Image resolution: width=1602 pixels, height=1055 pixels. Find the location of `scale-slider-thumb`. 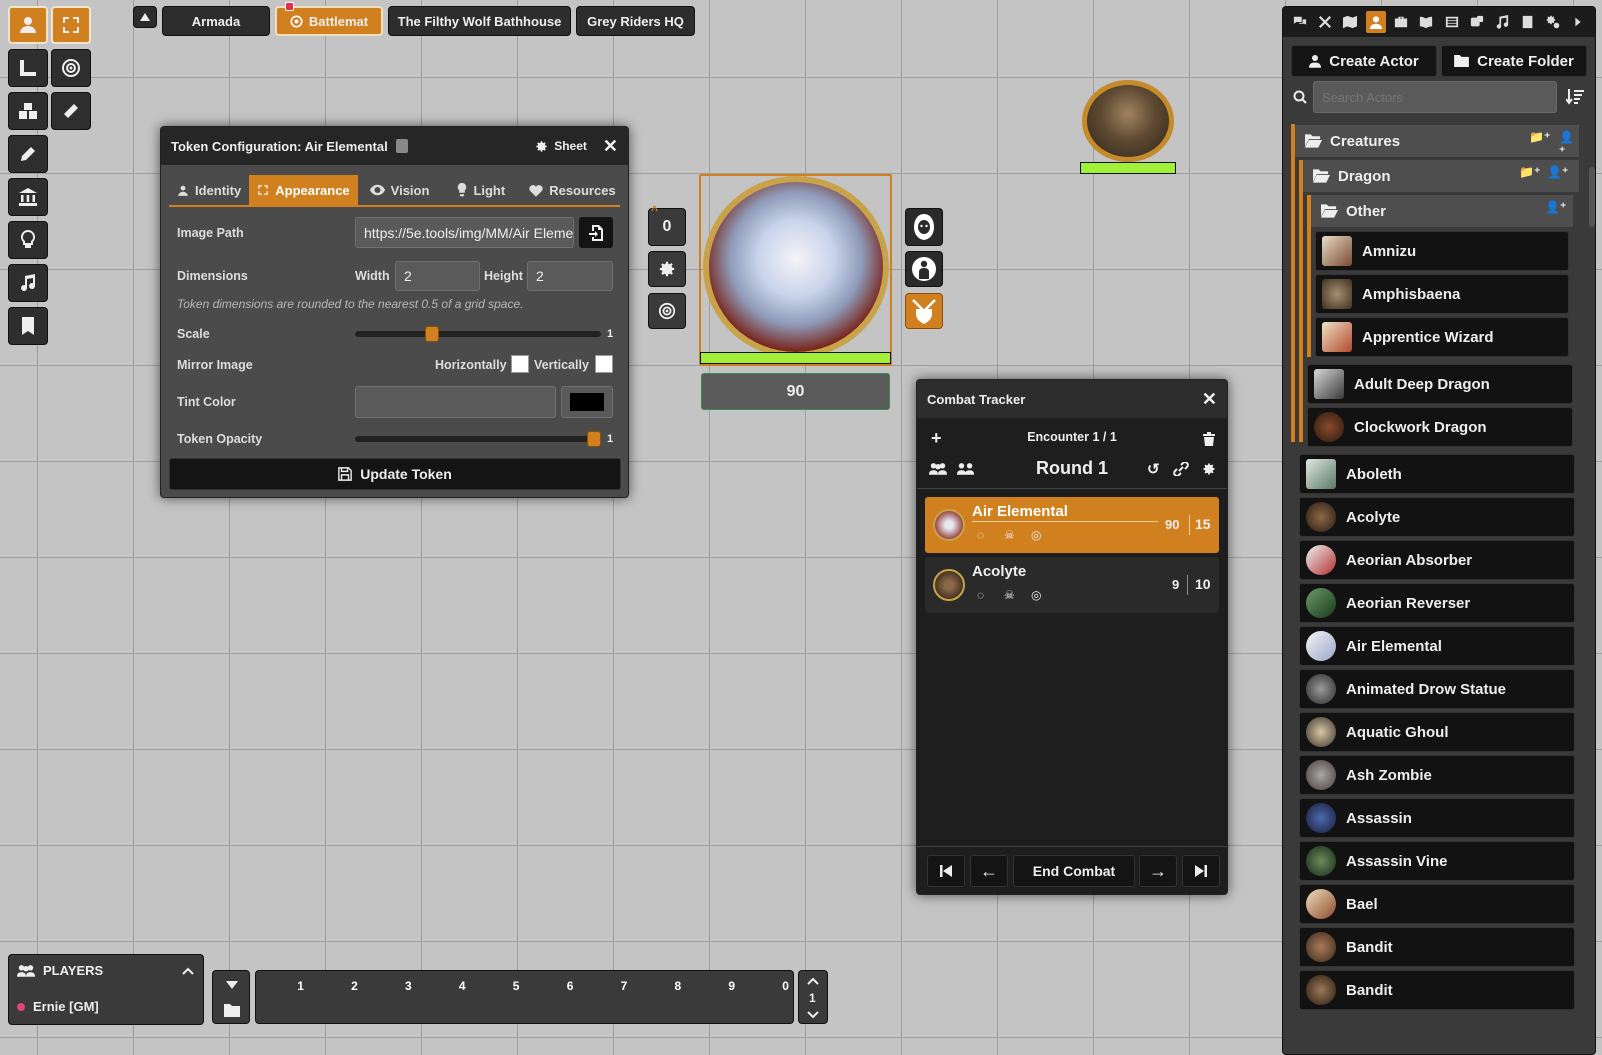

scale-slider-thumb is located at coordinates (431, 334).